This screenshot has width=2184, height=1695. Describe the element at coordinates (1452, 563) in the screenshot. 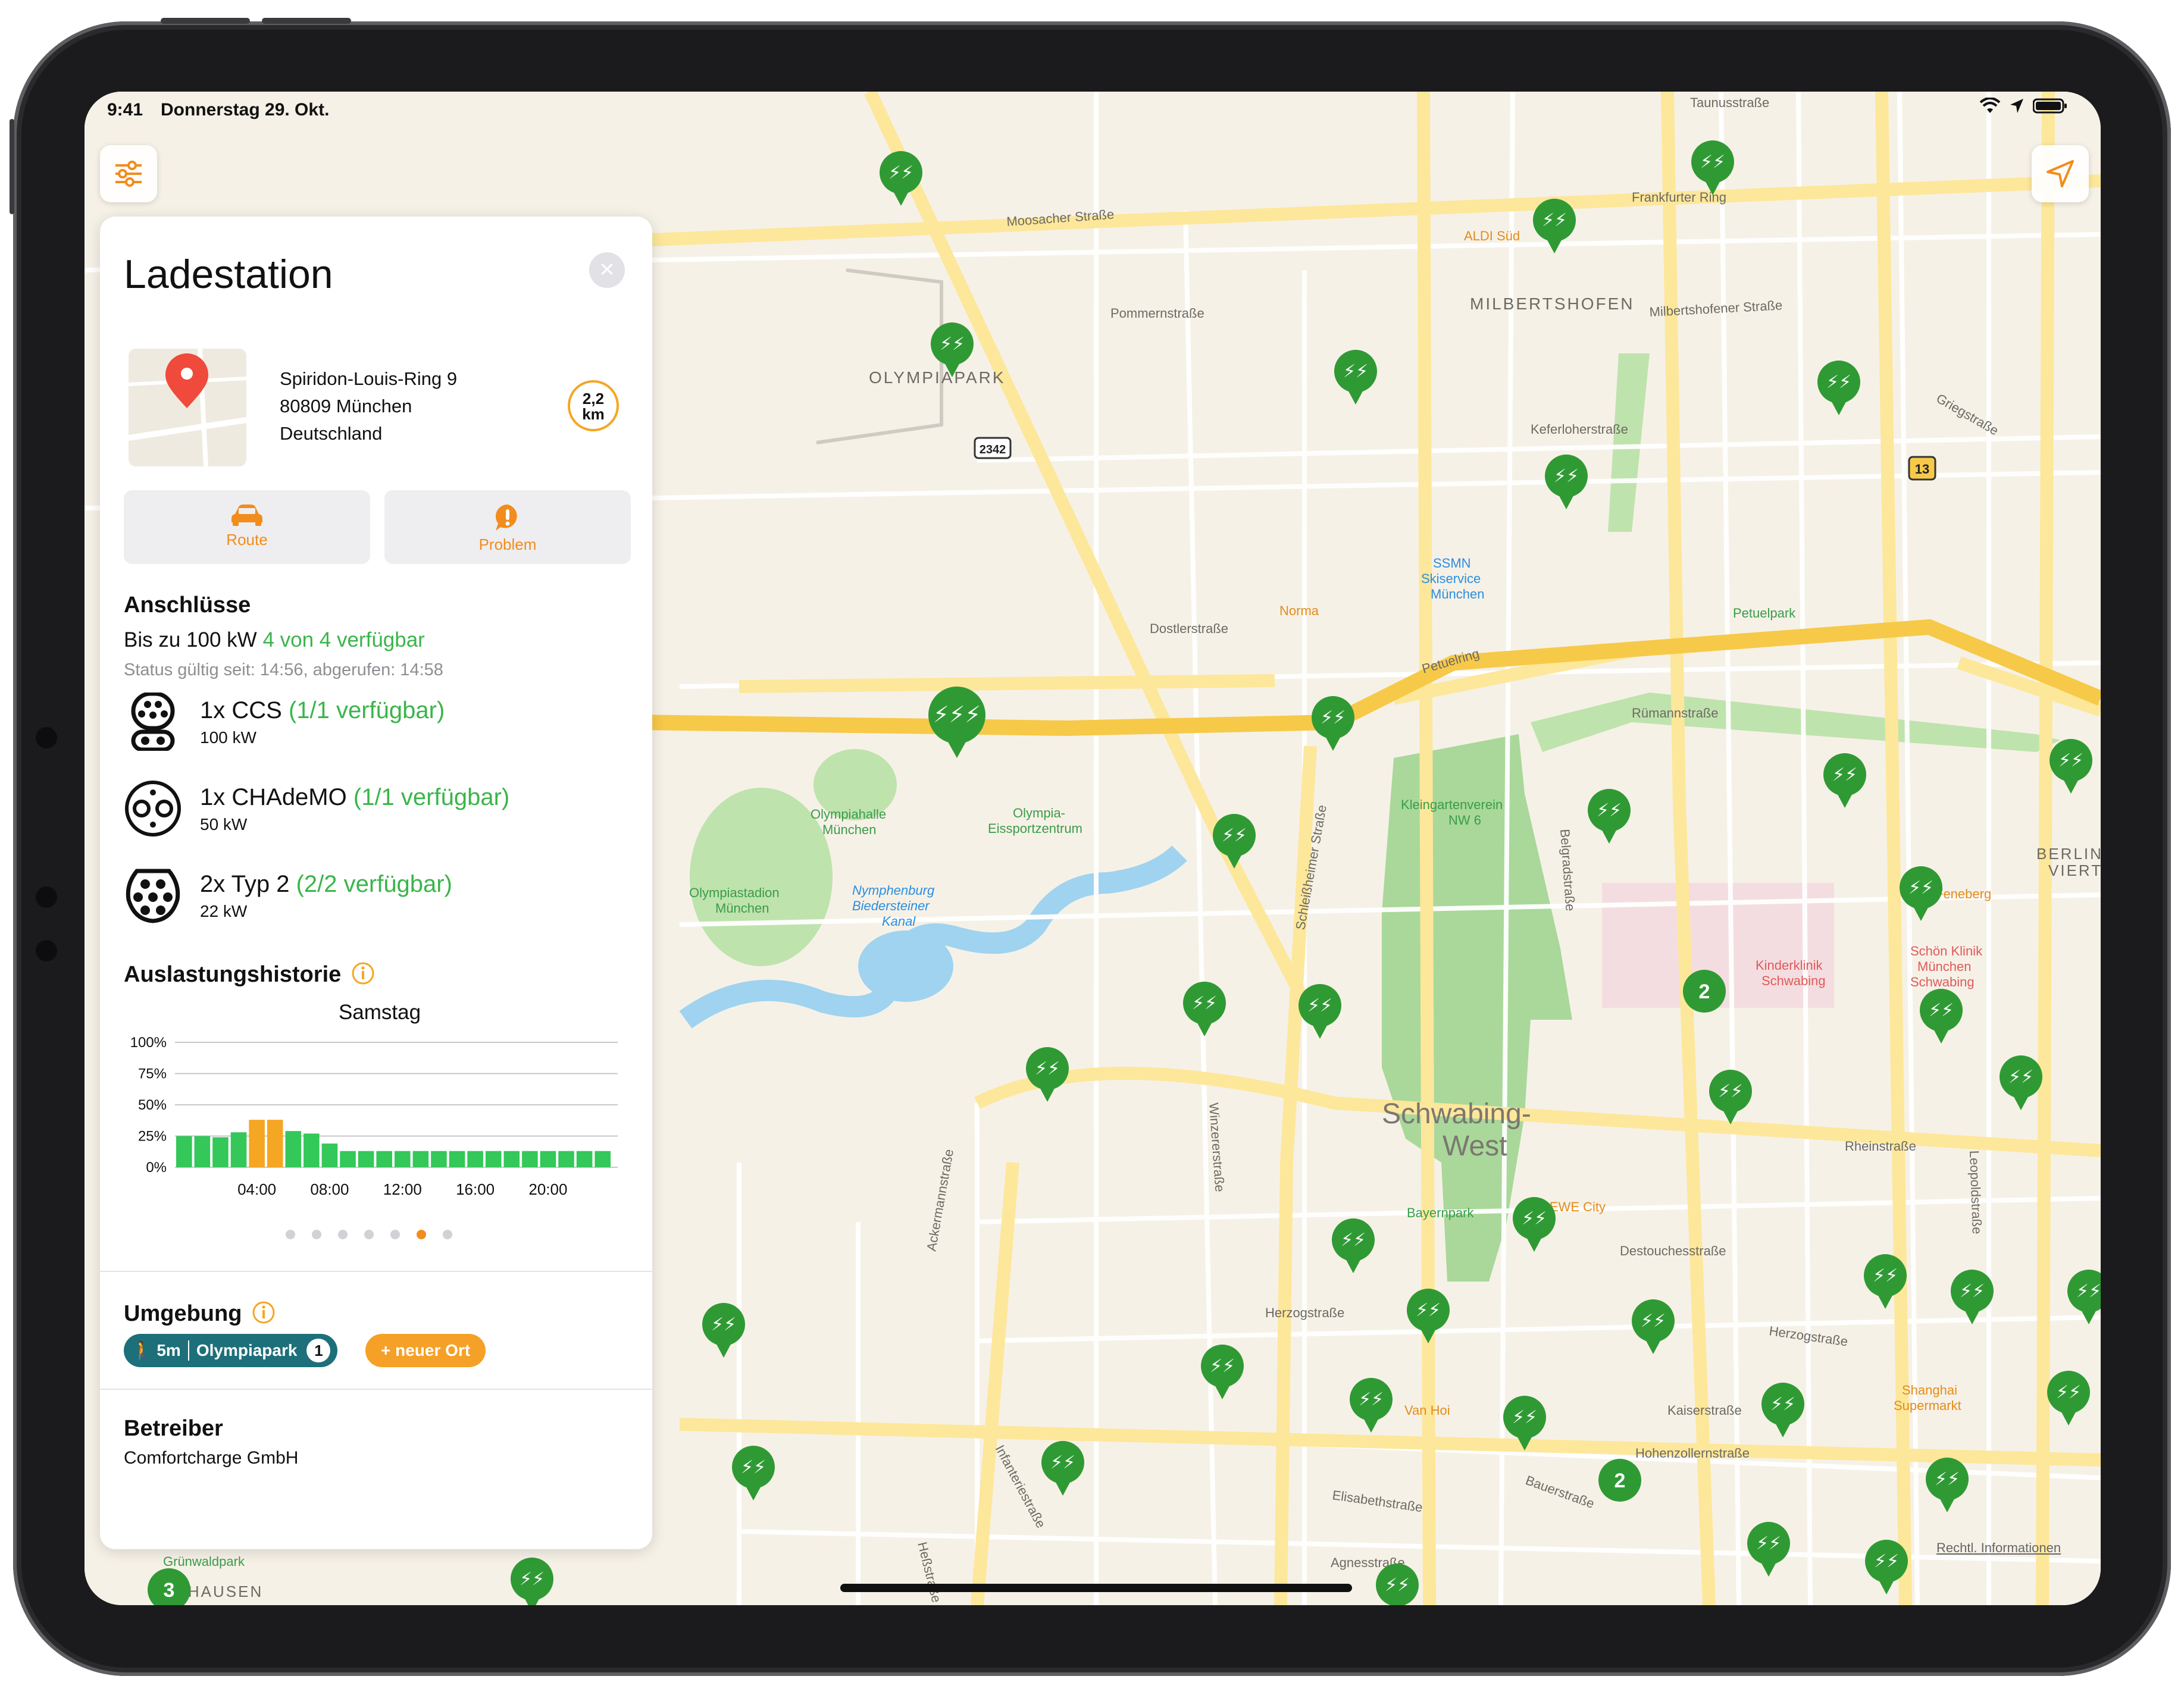

I see `svg-text: SSMN` at that location.